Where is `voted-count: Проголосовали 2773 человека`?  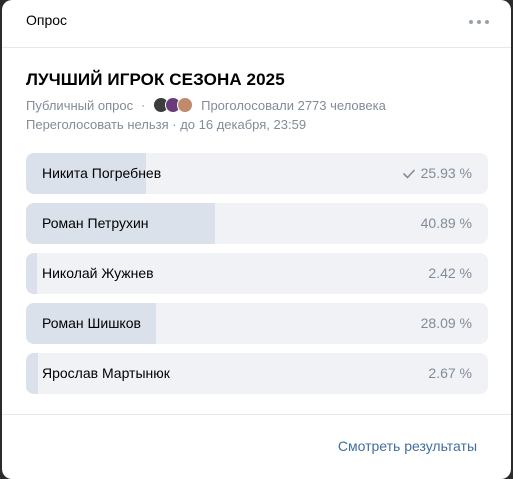
voted-count: Проголосовали 2773 человека is located at coordinates (293, 105).